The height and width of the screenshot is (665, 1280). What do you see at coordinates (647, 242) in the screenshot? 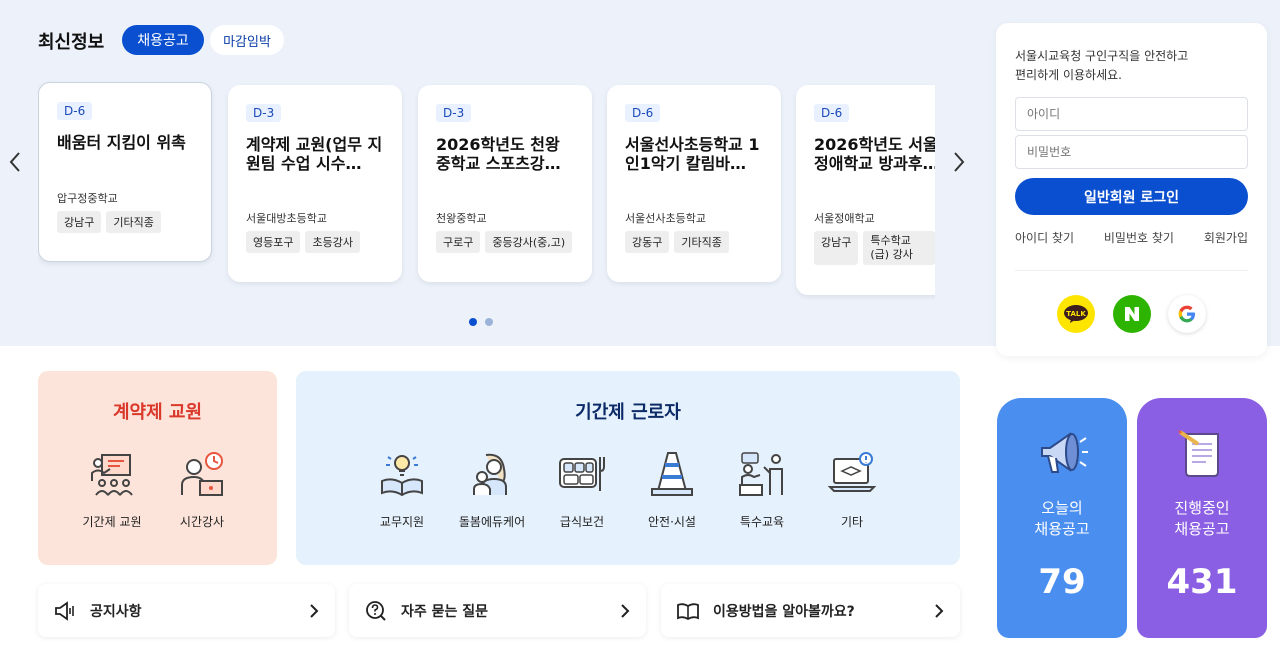
I see `region-tag: 강동구` at bounding box center [647, 242].